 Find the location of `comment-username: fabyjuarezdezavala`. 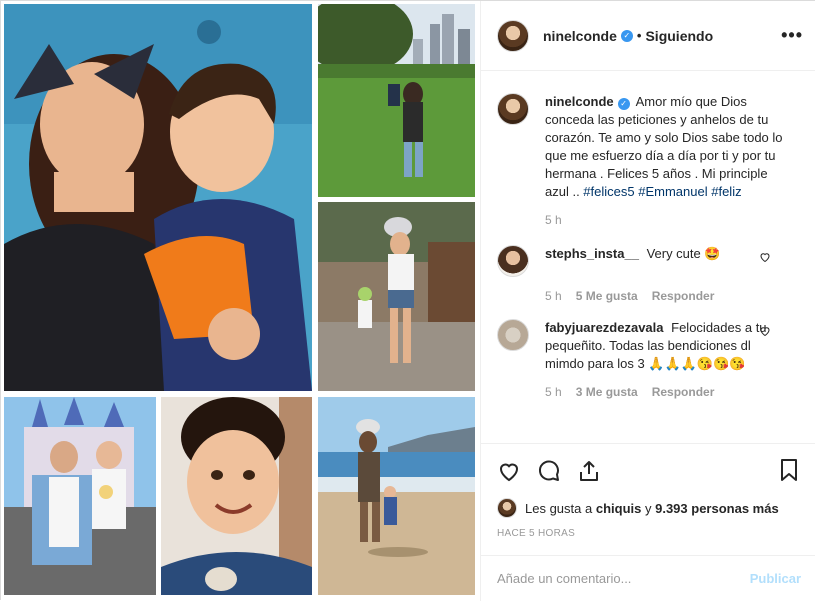

comment-username: fabyjuarezdezavala is located at coordinates (604, 327).